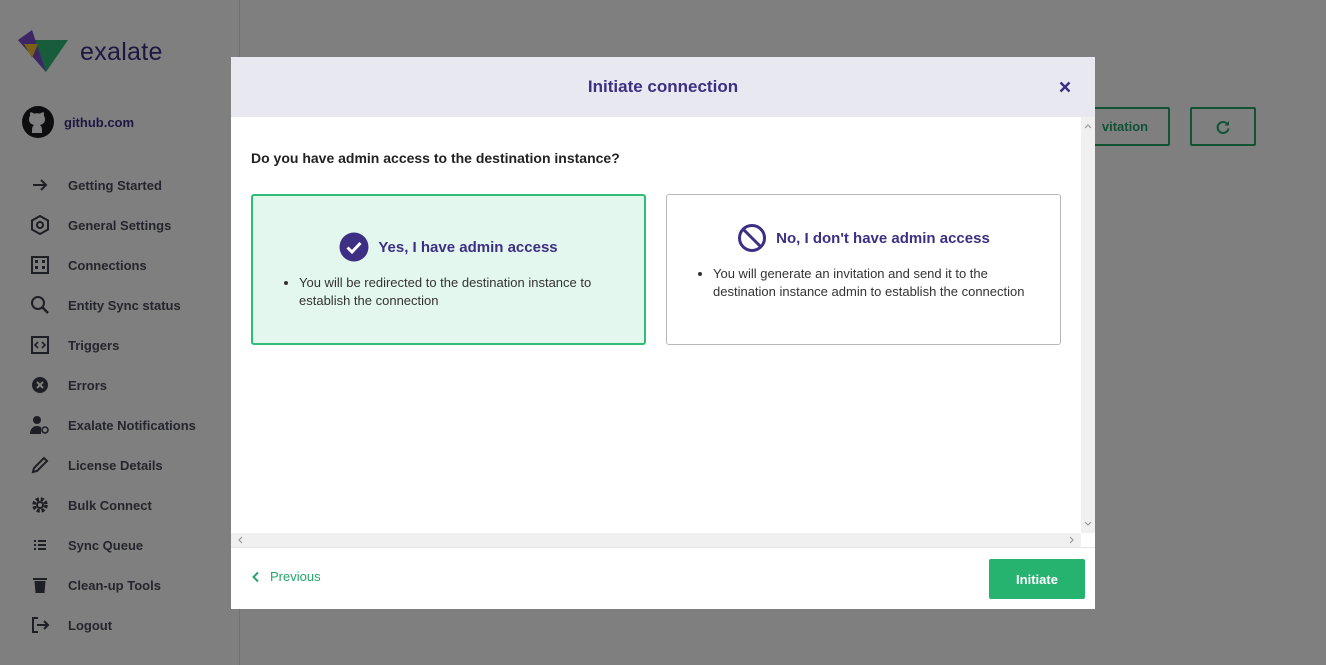  I want to click on option-header: Yes, I have admin access, so click(448, 247).